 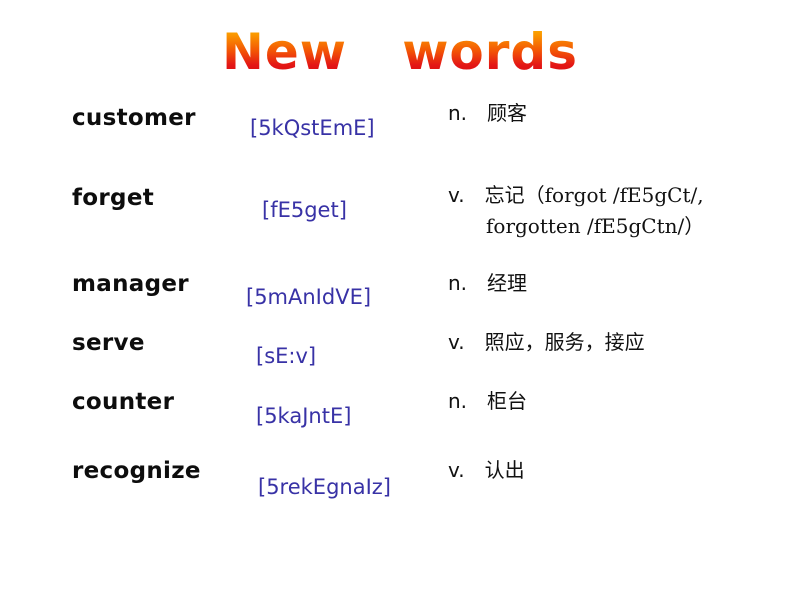 I want to click on definition-line-1: 认出, so click(x=504, y=470).